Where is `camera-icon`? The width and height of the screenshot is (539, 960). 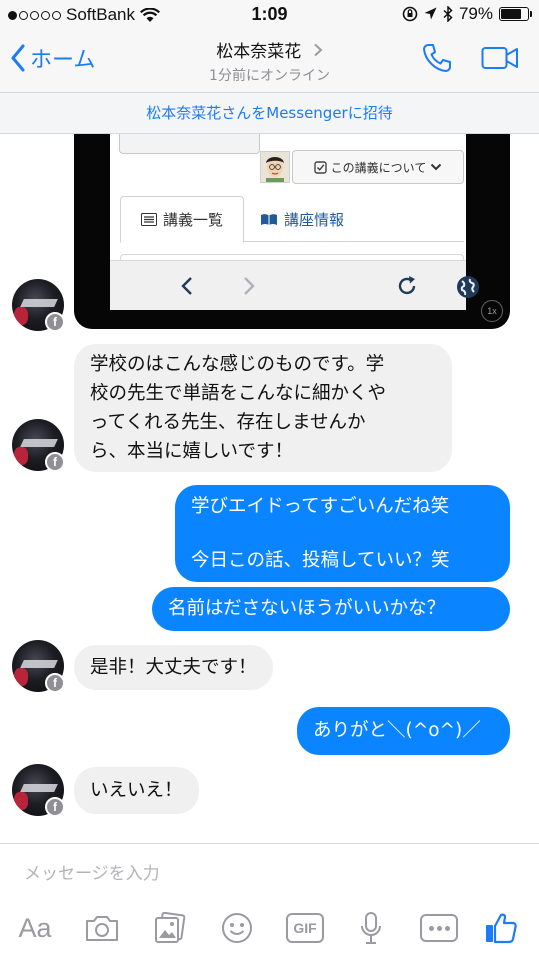 camera-icon is located at coordinates (102, 928).